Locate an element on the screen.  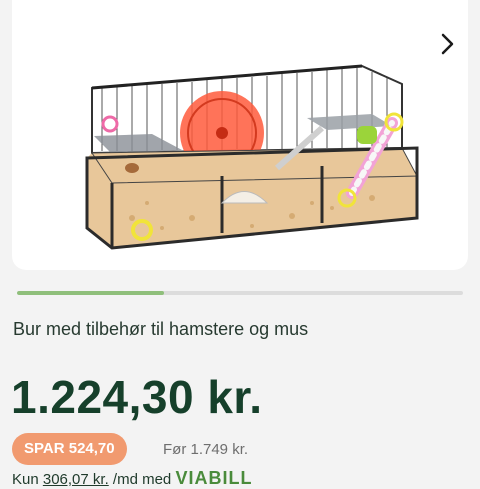
progress-fill is located at coordinates (91, 293).